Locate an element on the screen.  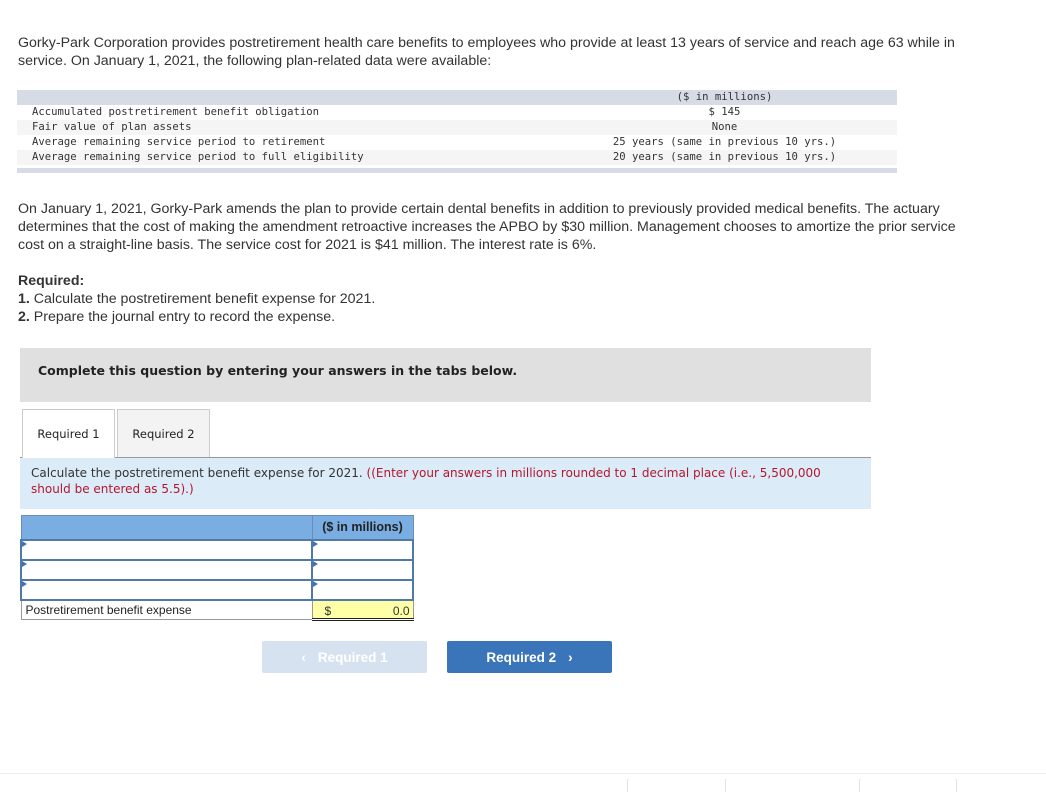
plan-table-units: ($ in millions) is located at coordinates (724, 97).